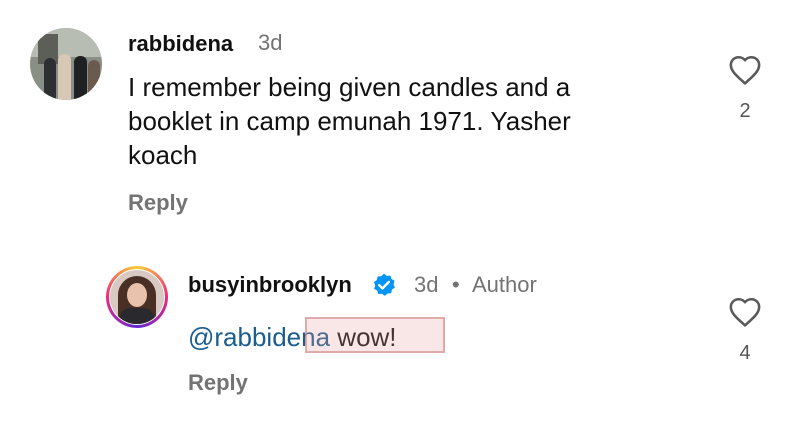 The height and width of the screenshot is (427, 800). Describe the element at coordinates (180, 44) in the screenshot. I see `comment-username: rabbidena` at that location.